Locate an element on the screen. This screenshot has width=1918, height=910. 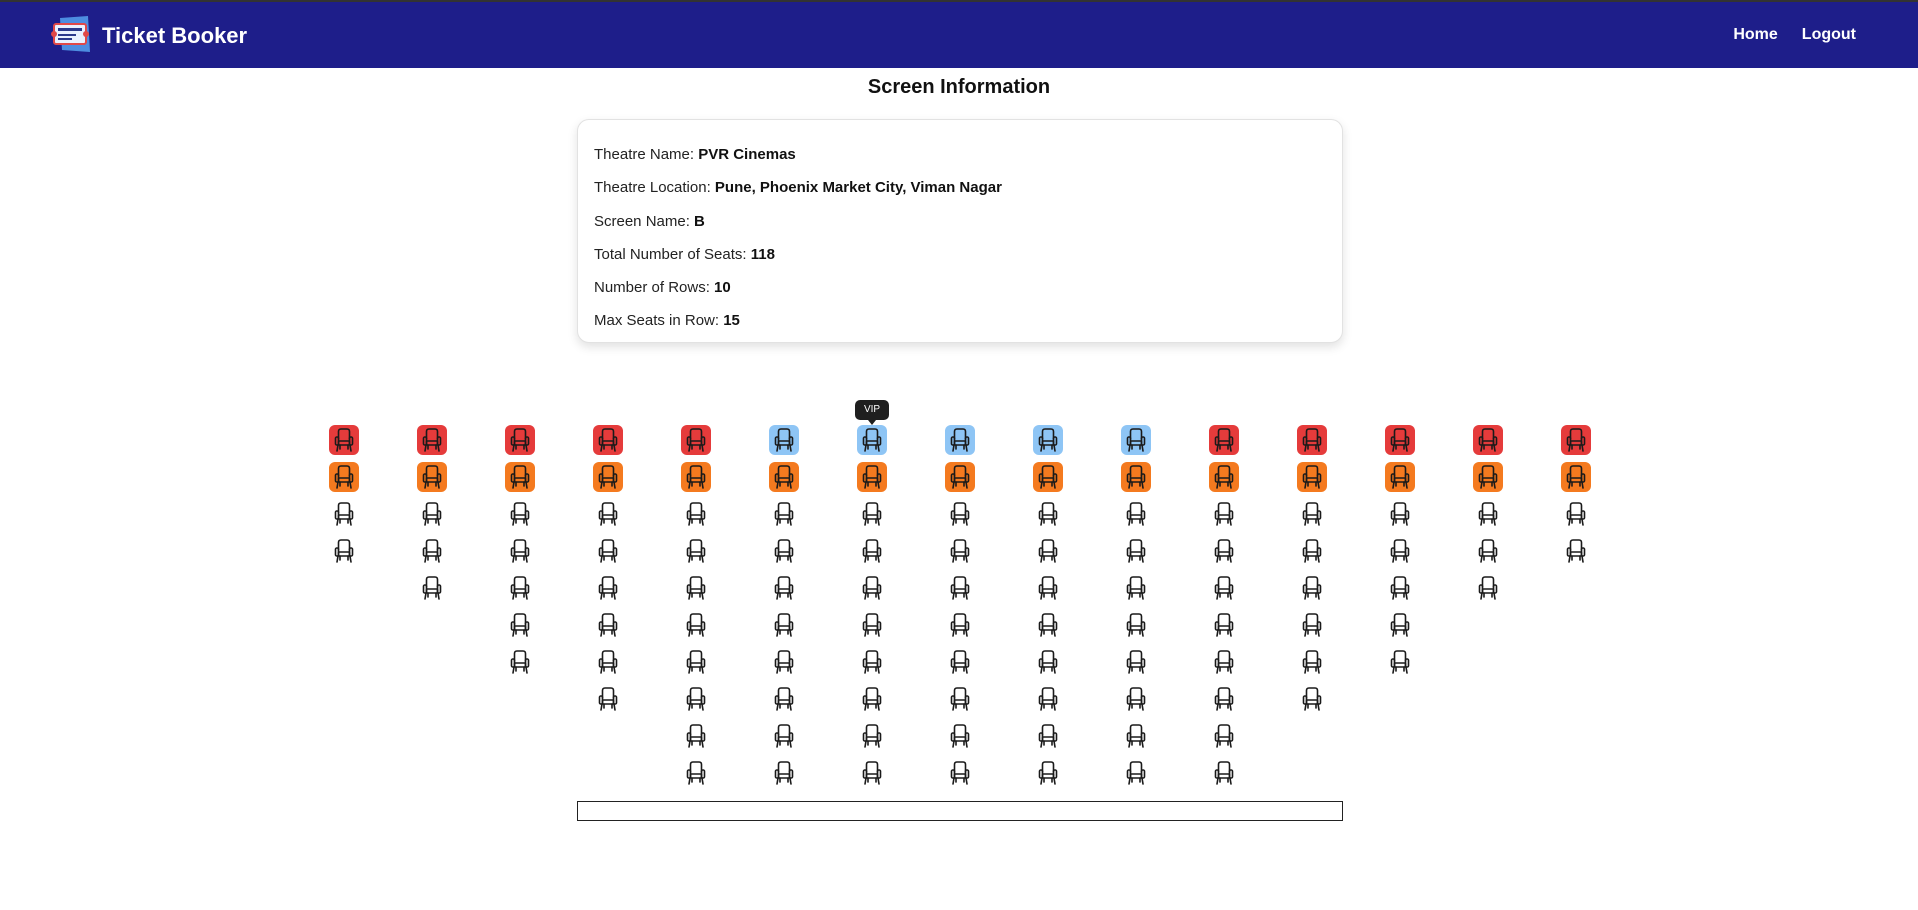
brand: Ticket Booker is located at coordinates (148, 35).